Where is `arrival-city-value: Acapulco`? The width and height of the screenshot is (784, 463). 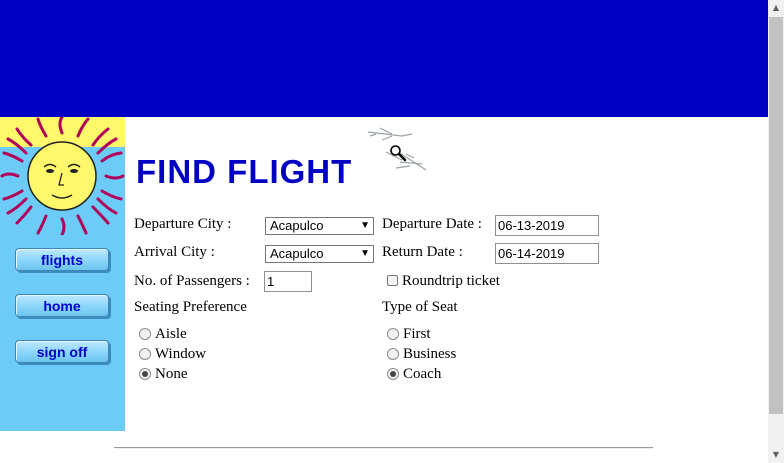 arrival-city-value: Acapulco is located at coordinates (297, 253).